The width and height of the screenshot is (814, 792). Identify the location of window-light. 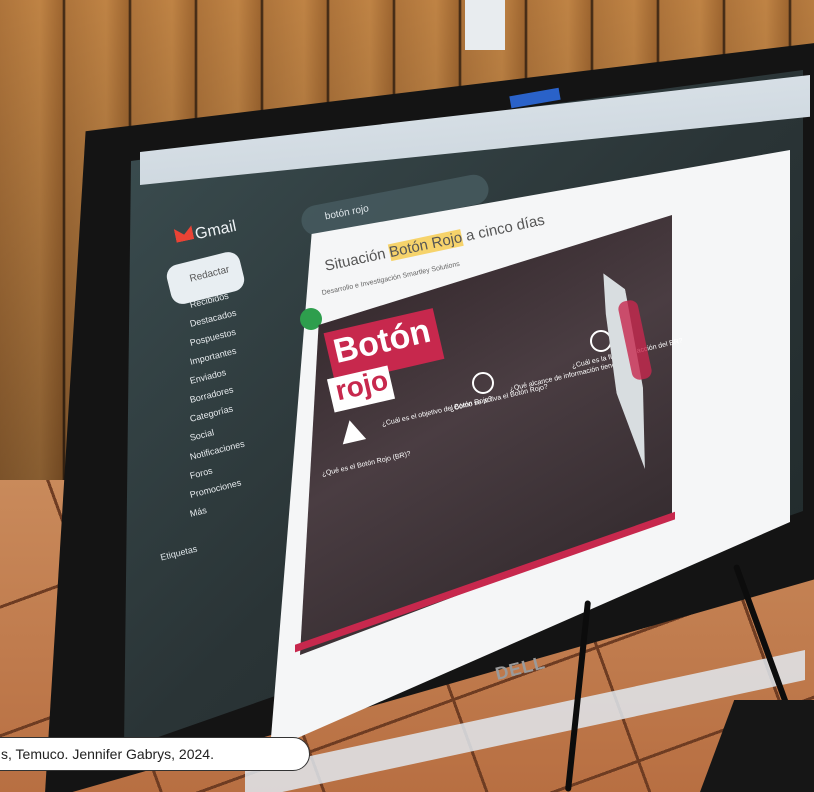
(485, 25).